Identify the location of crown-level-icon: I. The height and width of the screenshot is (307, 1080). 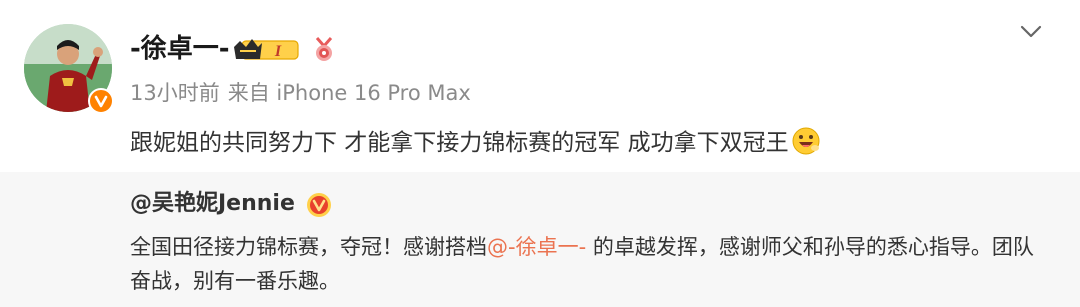
(266, 50).